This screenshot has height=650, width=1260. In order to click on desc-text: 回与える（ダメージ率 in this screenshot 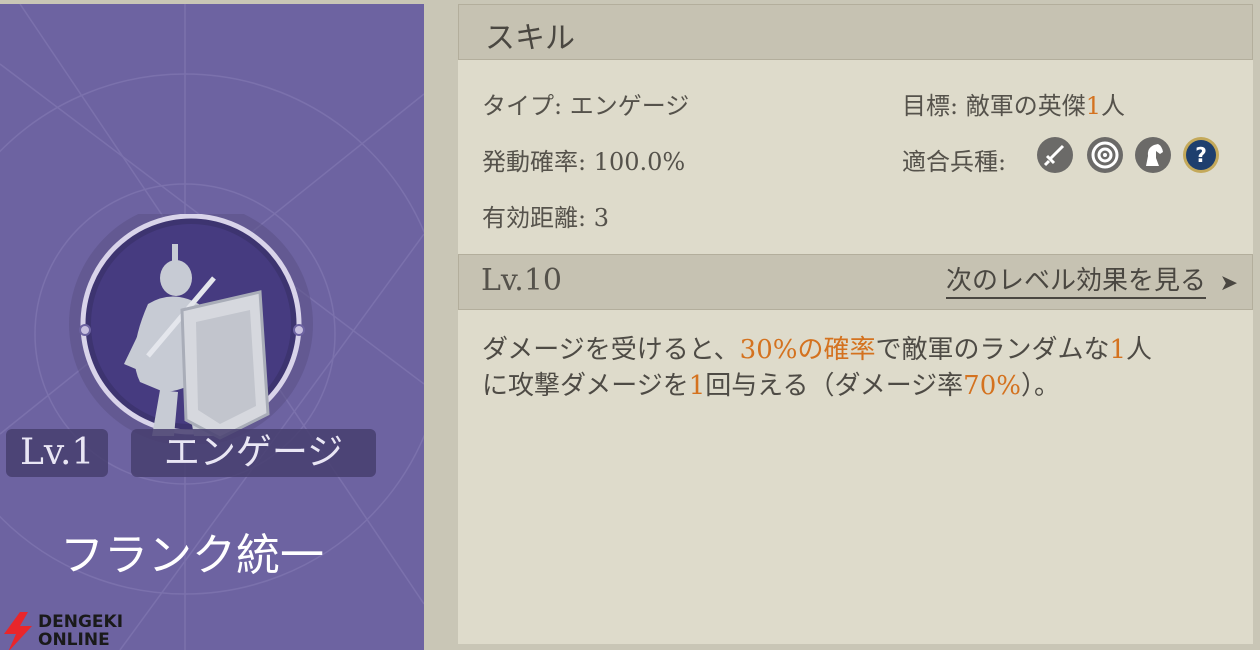, I will do `click(834, 386)`.